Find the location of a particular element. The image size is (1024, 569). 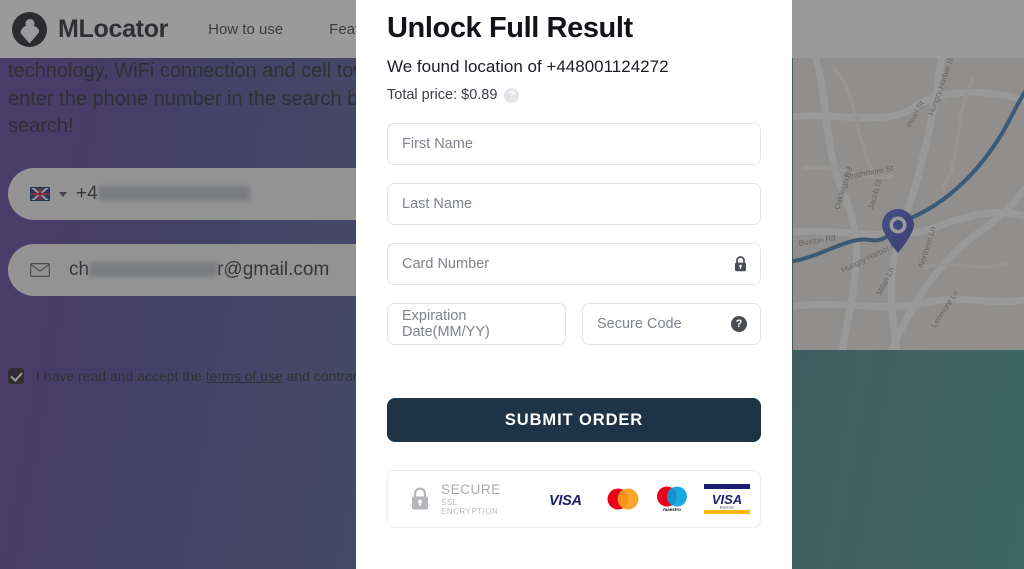

svg-text: Electron is located at coordinates (726, 508).